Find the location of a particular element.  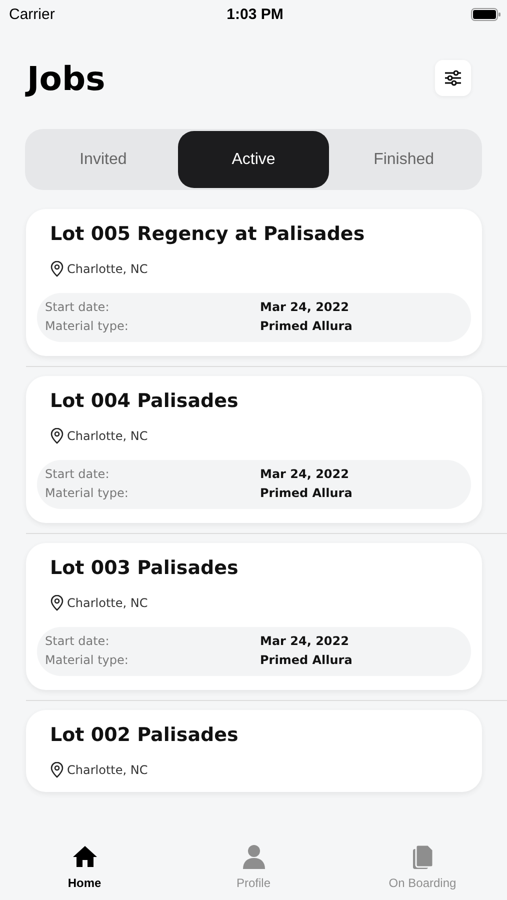

job-card: Lot 005 Regency at Palisades Charlotte, NC Start date: Mar 24, 2022 Material type: Primed Allura is located at coordinates (254, 282).